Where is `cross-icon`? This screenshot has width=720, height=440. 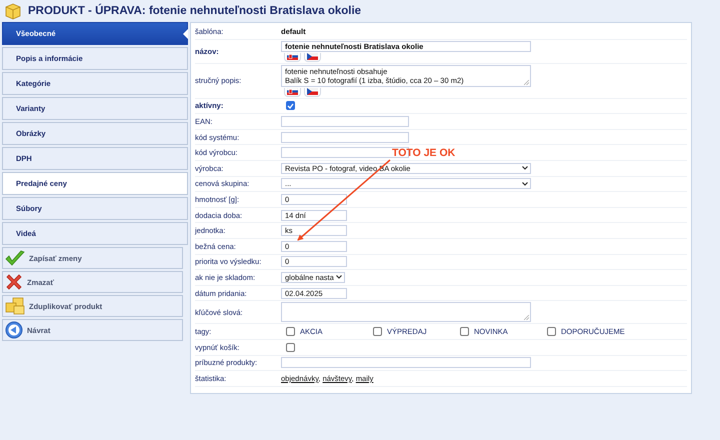
cross-icon is located at coordinates (14, 282).